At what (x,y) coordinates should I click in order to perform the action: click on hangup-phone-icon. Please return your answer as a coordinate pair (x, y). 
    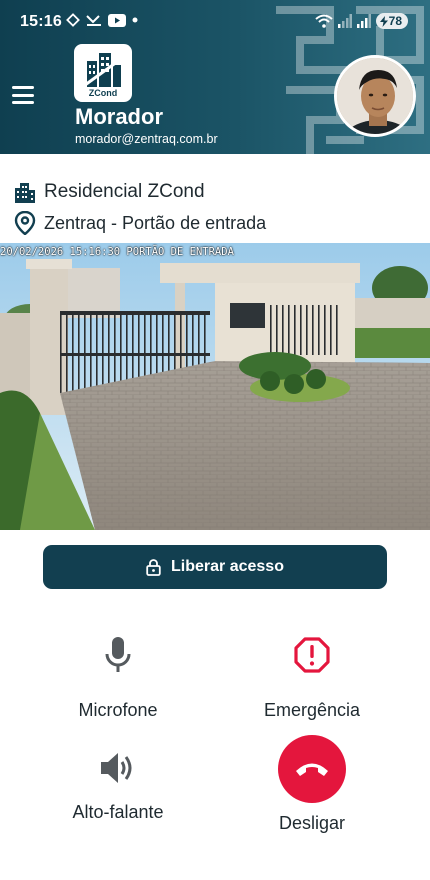
    Looking at the image, I should click on (312, 769).